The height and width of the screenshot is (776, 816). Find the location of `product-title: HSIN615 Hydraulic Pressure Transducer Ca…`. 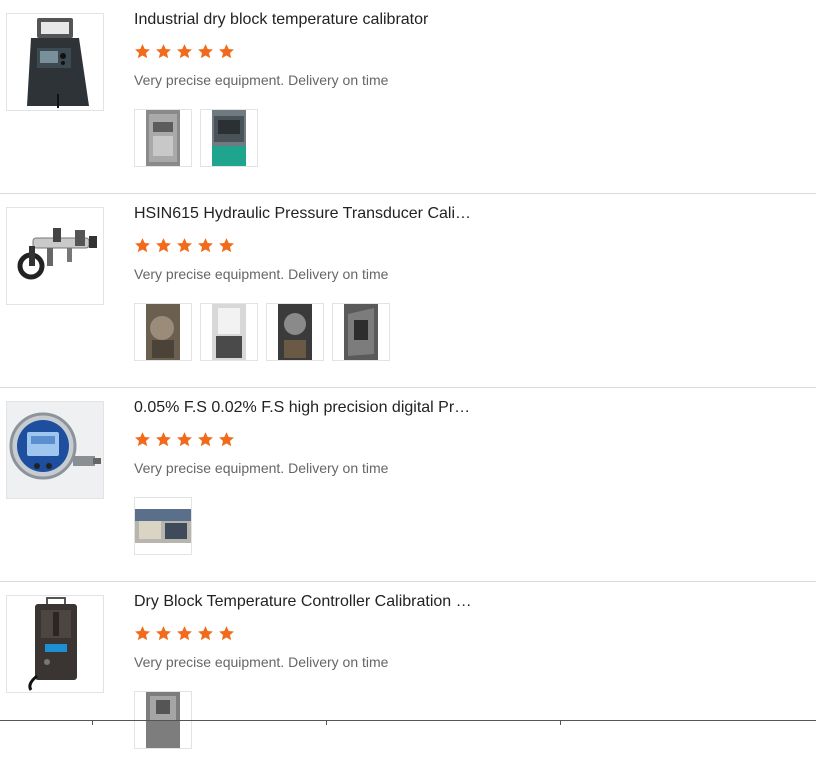

product-title: HSIN615 Hydraulic Pressure Transducer Ca… is located at coordinates (304, 214).